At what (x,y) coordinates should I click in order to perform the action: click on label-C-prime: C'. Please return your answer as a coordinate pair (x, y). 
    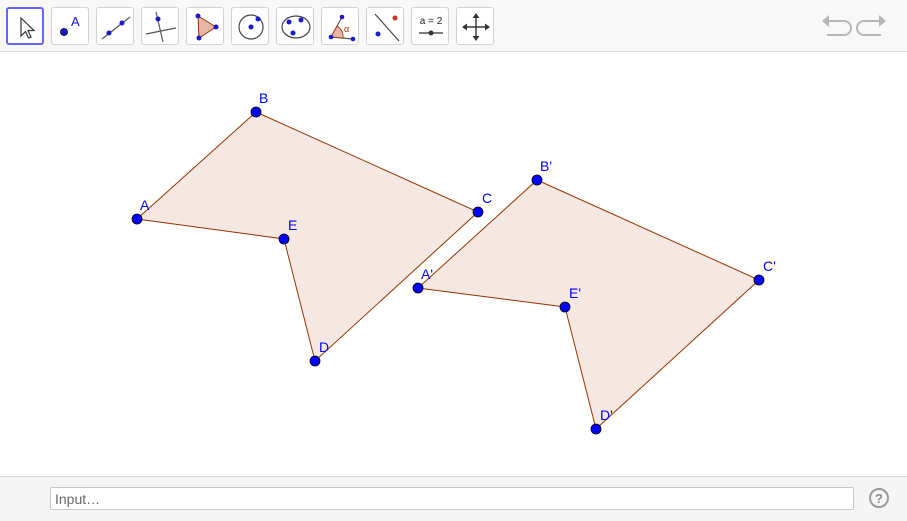
    Looking at the image, I should click on (769, 266).